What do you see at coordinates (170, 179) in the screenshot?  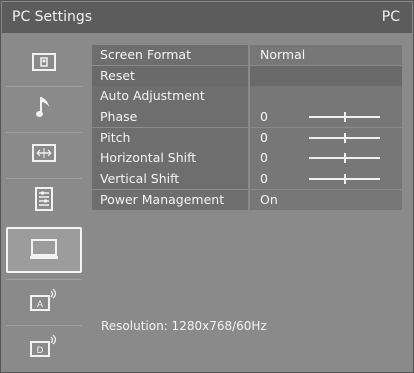 I see `menu-label: Vertical Shift` at bounding box center [170, 179].